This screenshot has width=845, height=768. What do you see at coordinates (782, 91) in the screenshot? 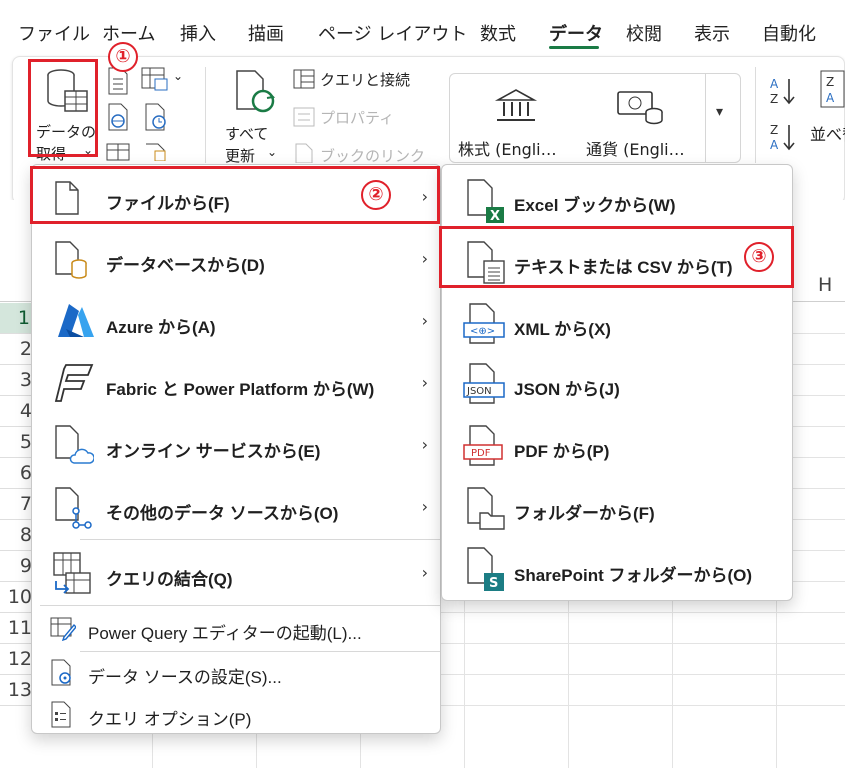
I see `sort-a-z-icon: A Z` at bounding box center [782, 91].